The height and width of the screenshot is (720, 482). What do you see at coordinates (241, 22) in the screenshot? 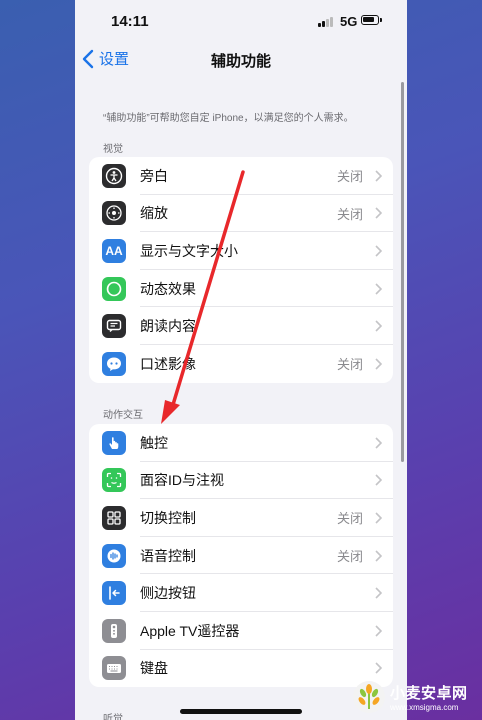
I see `status-bar: 14:11 5G` at bounding box center [241, 22].